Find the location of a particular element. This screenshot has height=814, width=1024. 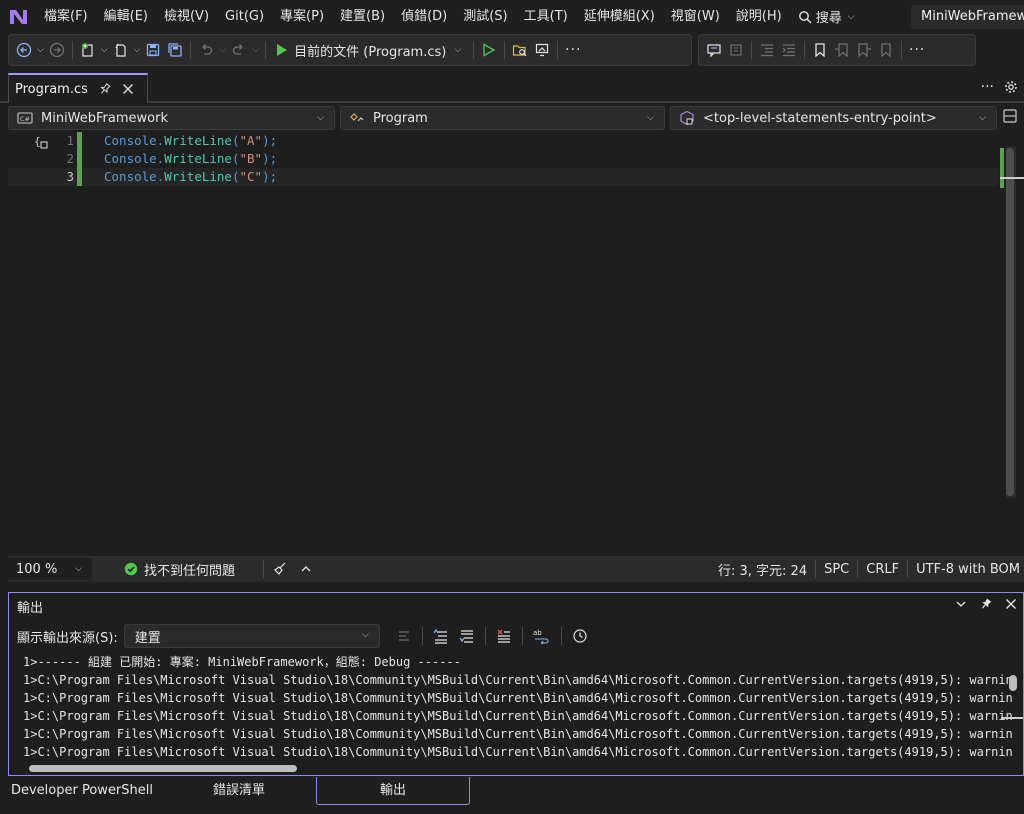

output-horizontal-scrollbar-thumb is located at coordinates (163, 768).